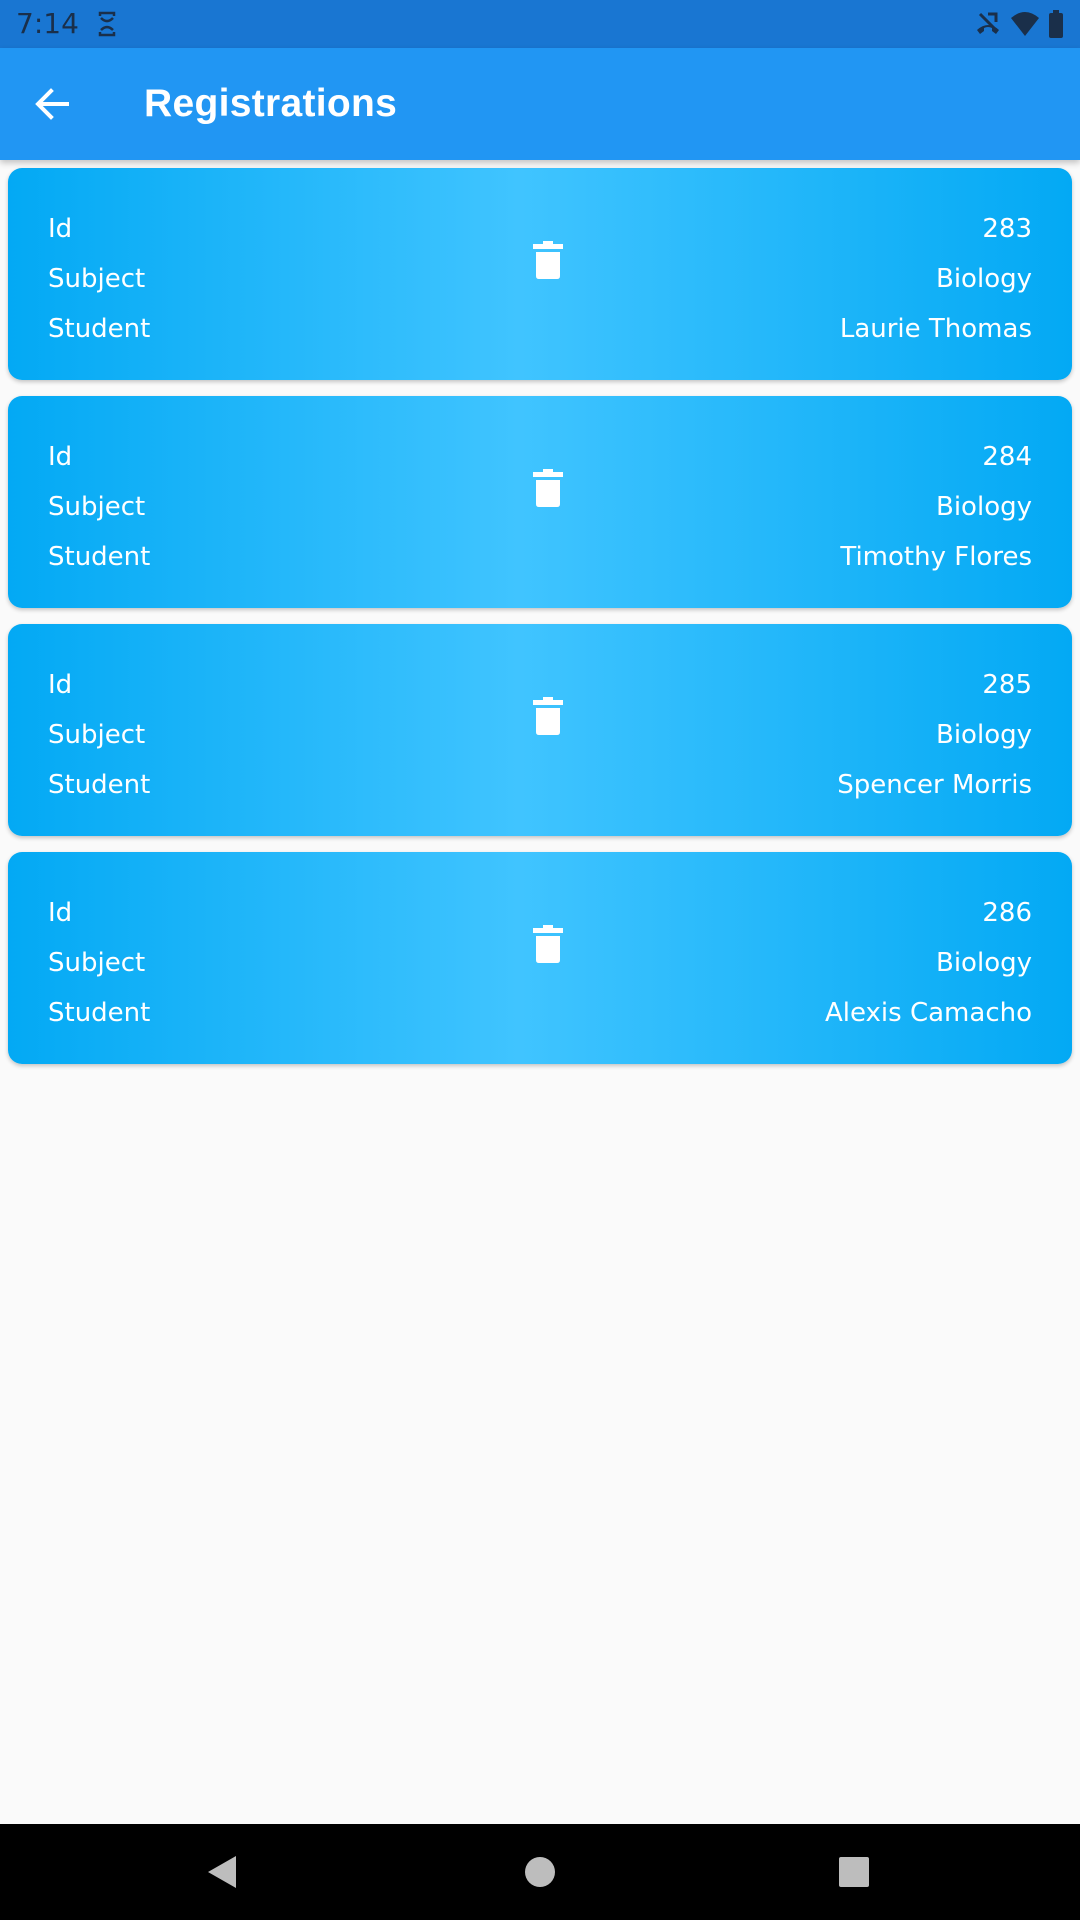  Describe the element at coordinates (934, 735) in the screenshot. I see `field-values: 285 Biology Spencer Morris` at that location.